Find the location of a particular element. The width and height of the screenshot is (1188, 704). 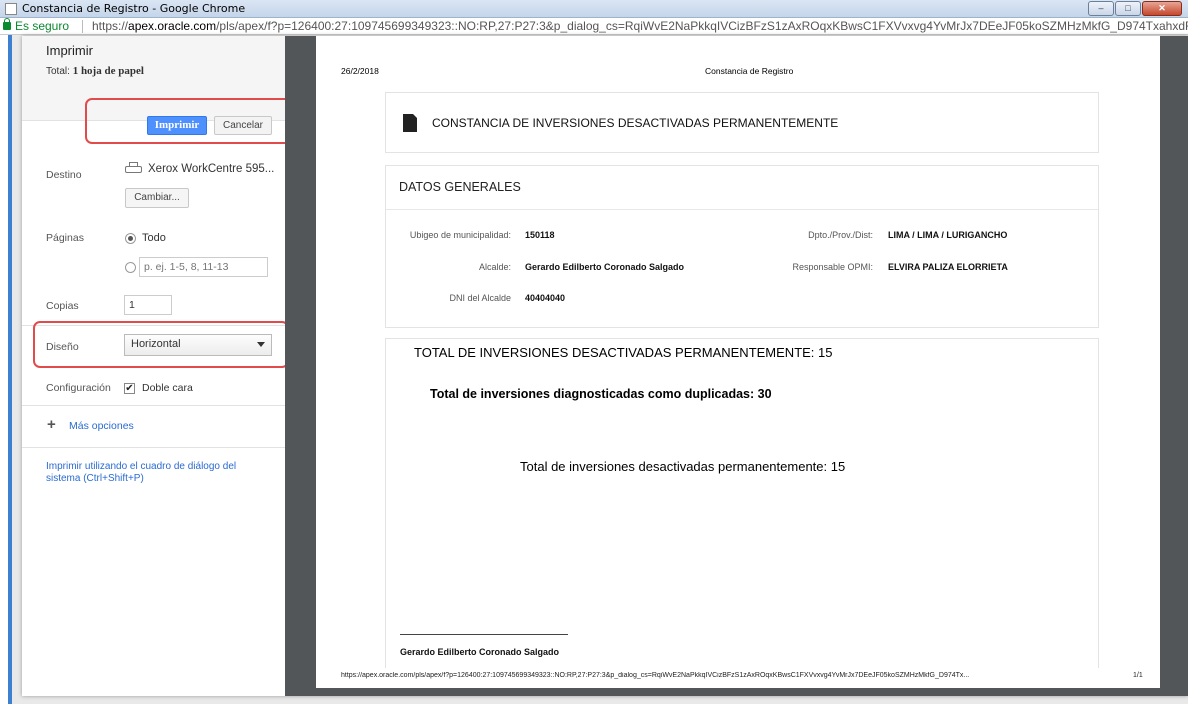

close-button: ✕ is located at coordinates (1162, 8).